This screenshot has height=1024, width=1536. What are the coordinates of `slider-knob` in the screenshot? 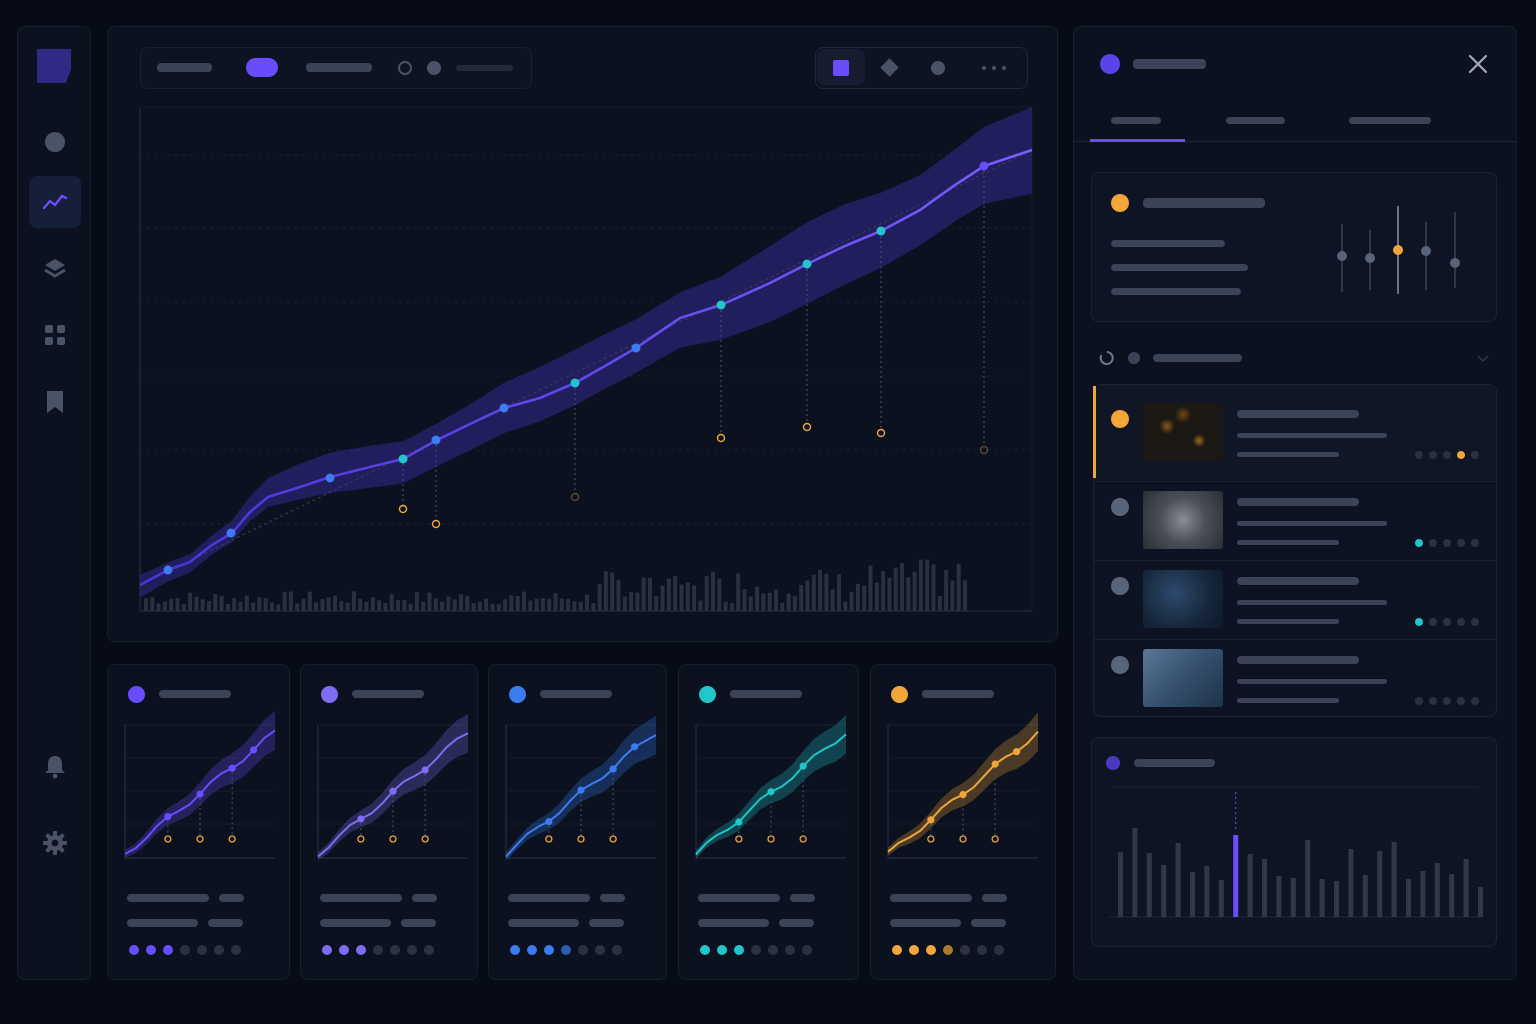 It's located at (1398, 250).